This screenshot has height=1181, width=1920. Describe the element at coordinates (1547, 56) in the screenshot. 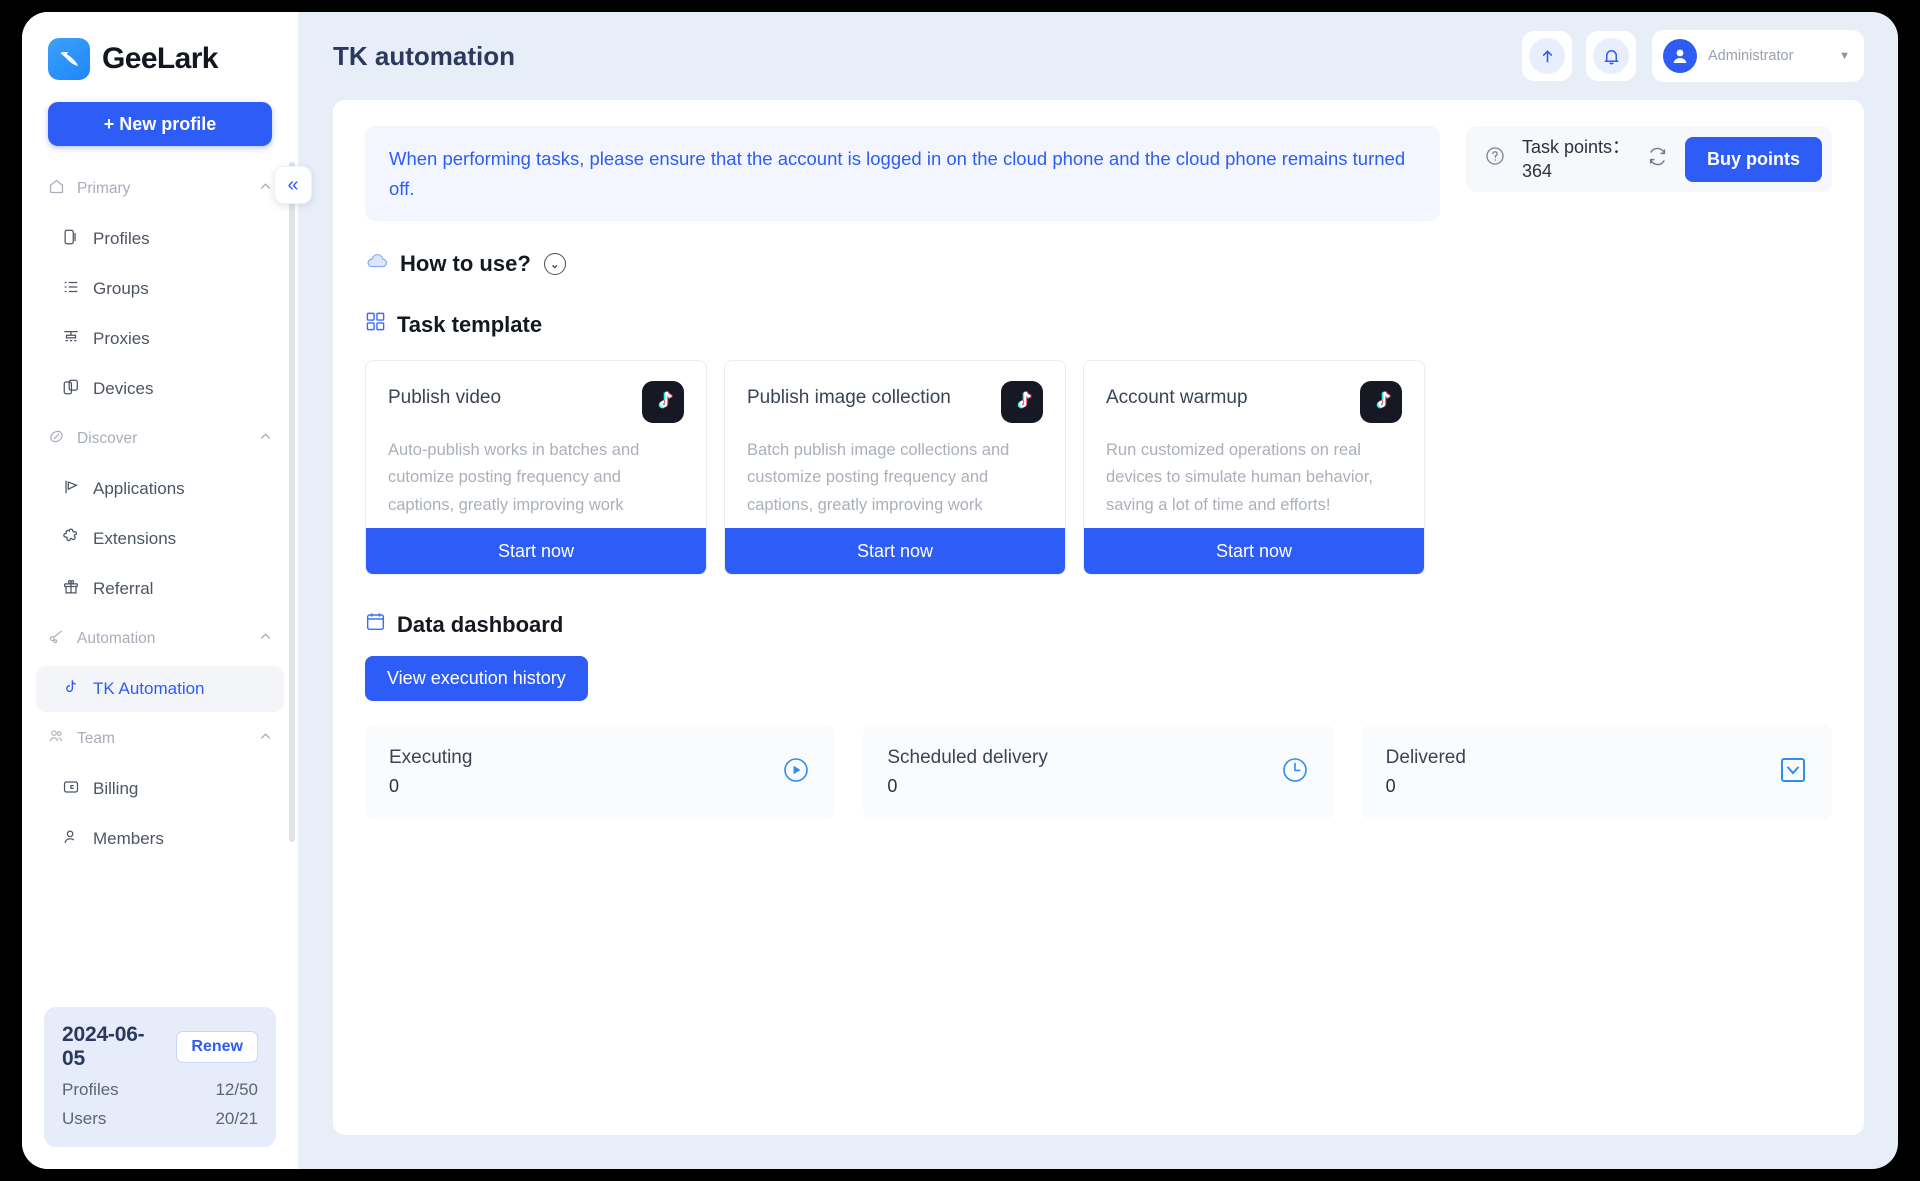

I see `upload-button` at that location.